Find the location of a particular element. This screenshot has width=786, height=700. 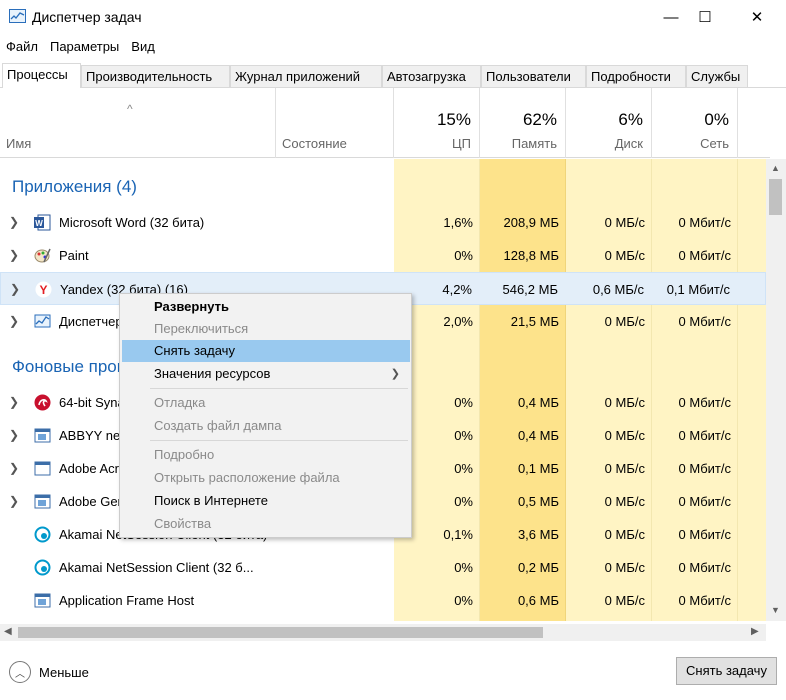

column-name: ^ Имя is located at coordinates (138, 123).